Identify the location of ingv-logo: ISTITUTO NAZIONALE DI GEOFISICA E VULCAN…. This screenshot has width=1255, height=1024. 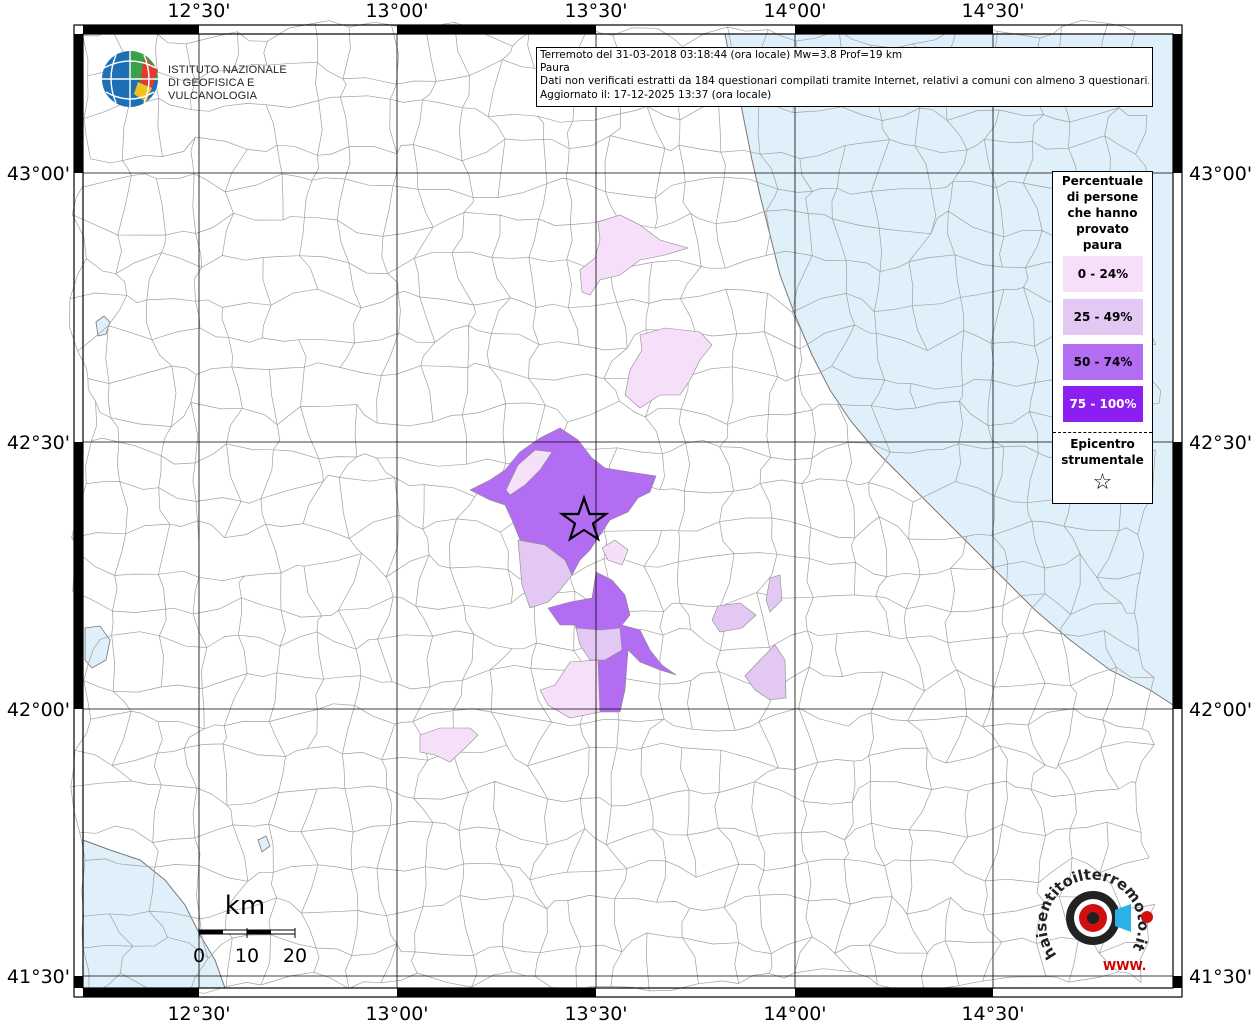
(205, 78).